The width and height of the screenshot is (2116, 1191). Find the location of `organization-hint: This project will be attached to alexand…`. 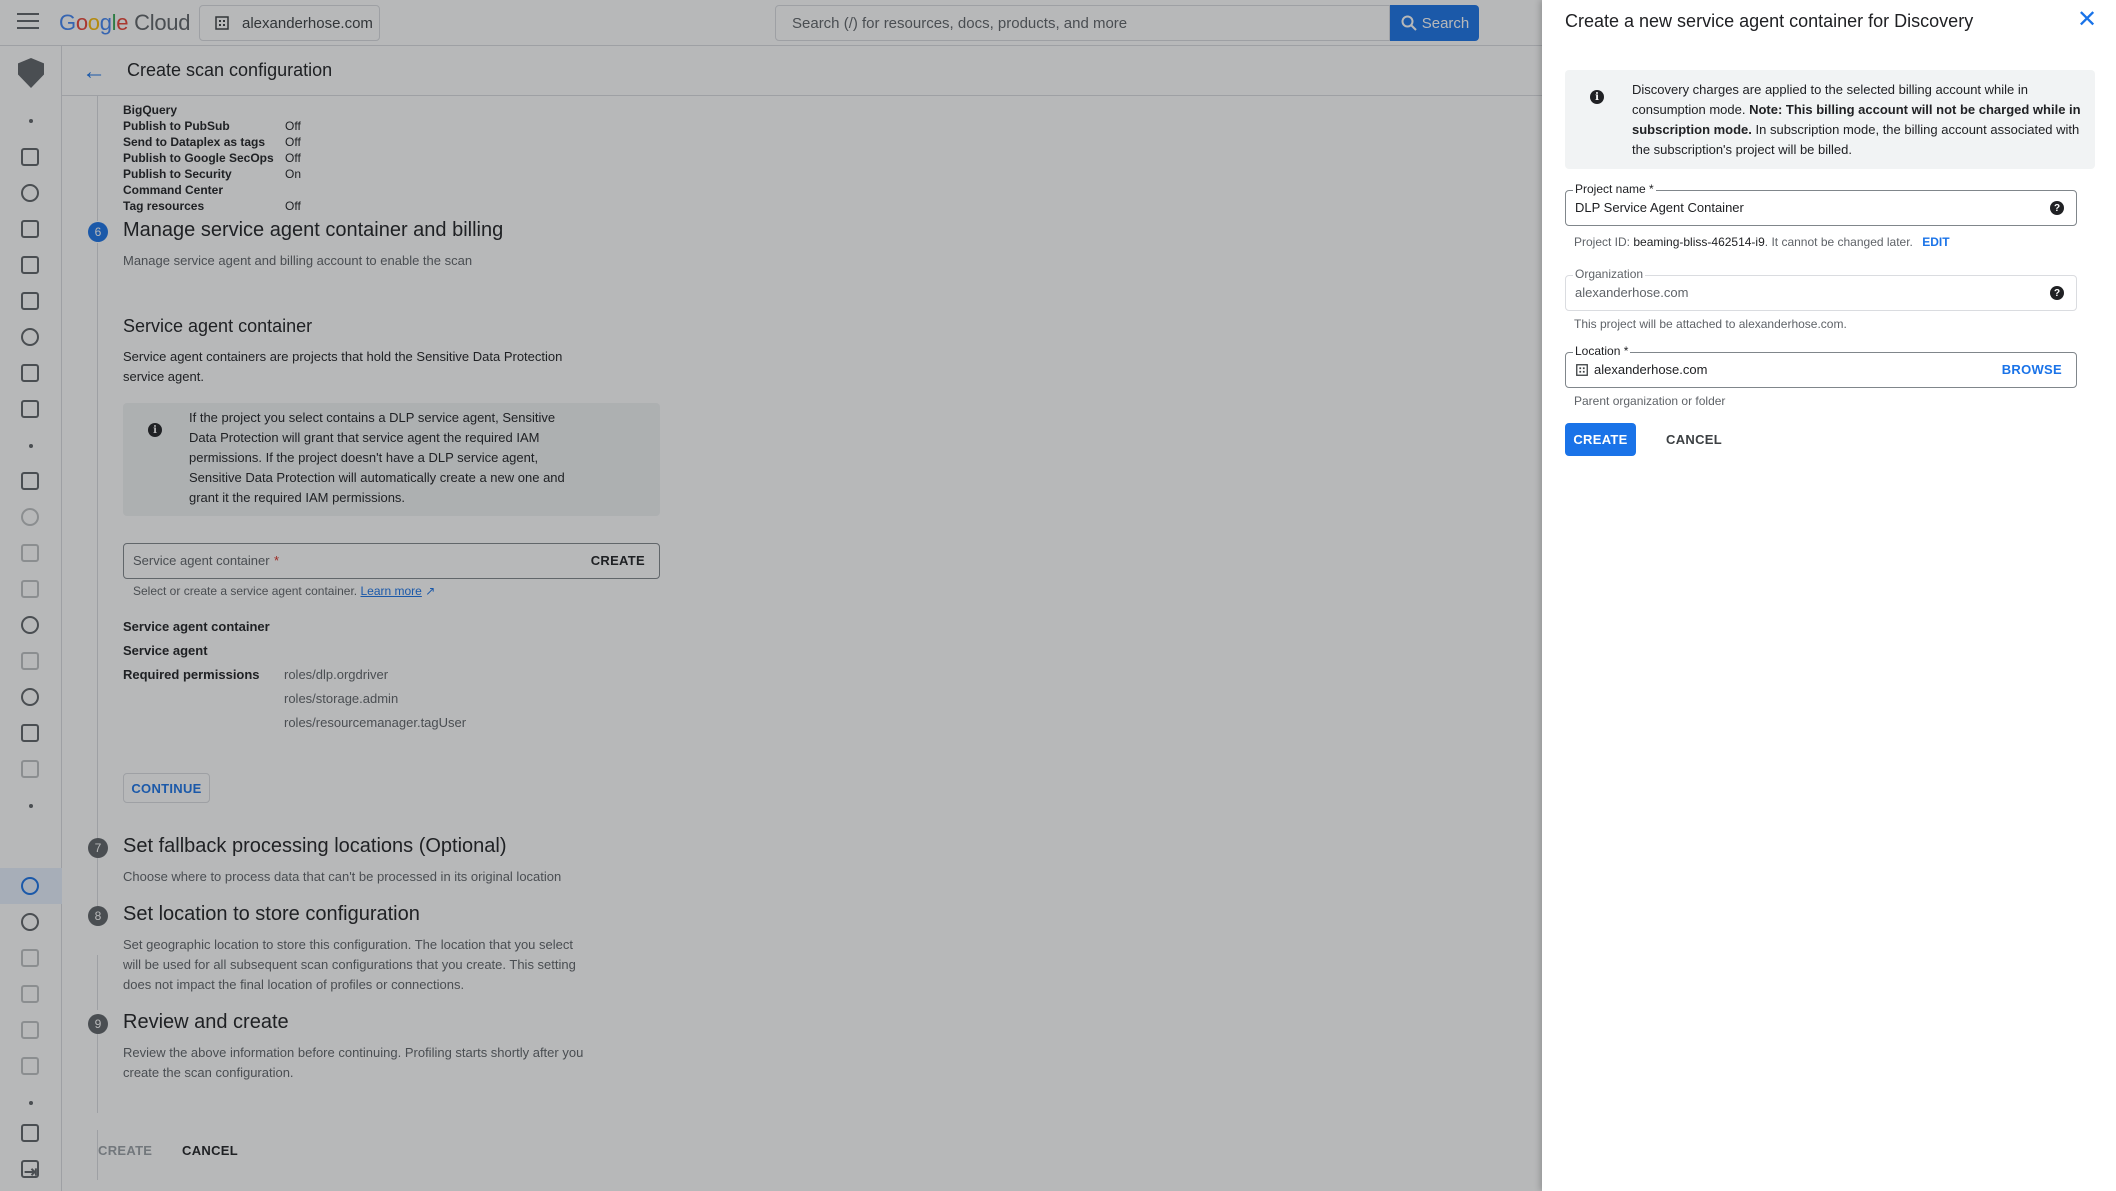

organization-hint: This project will be attached to alexand… is located at coordinates (1710, 324).